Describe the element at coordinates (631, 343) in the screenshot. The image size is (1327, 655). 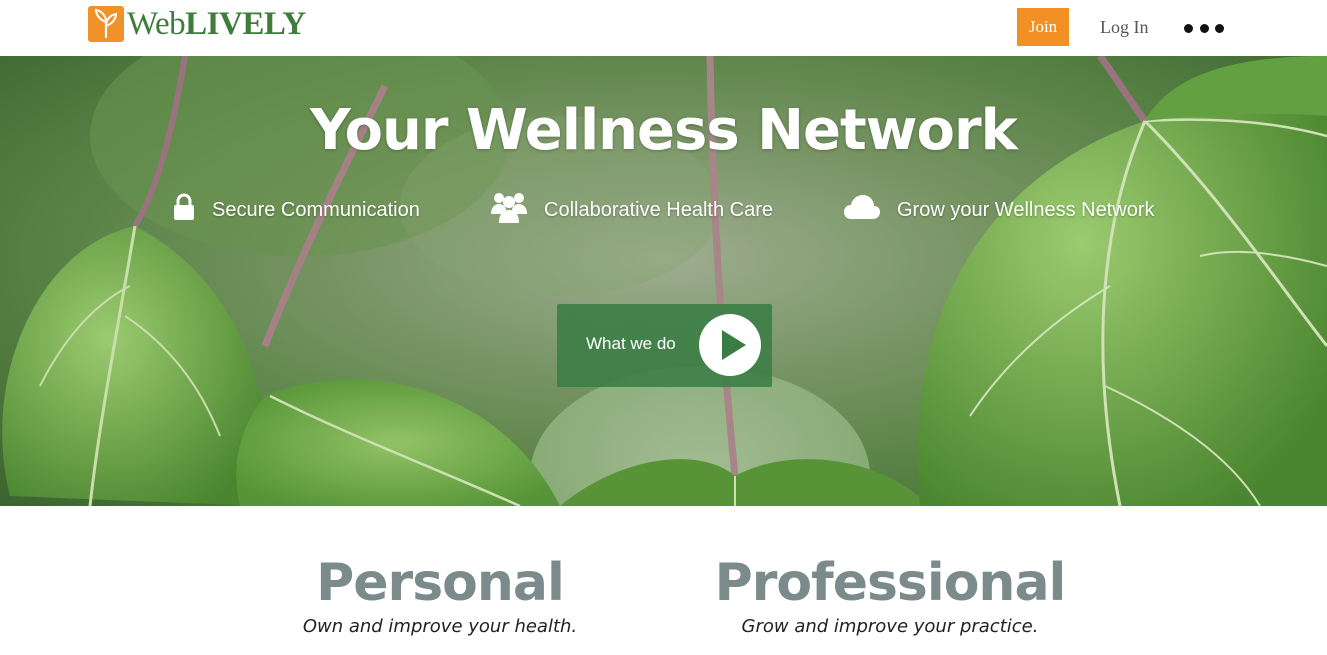
I see `cta-label: What we do` at that location.